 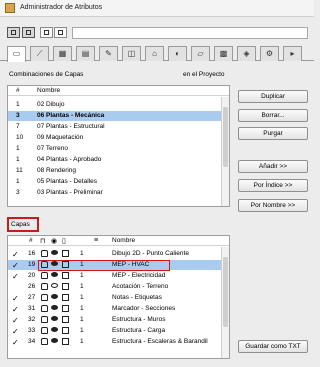 I want to click on combination-count: 10, so click(x=20, y=137).